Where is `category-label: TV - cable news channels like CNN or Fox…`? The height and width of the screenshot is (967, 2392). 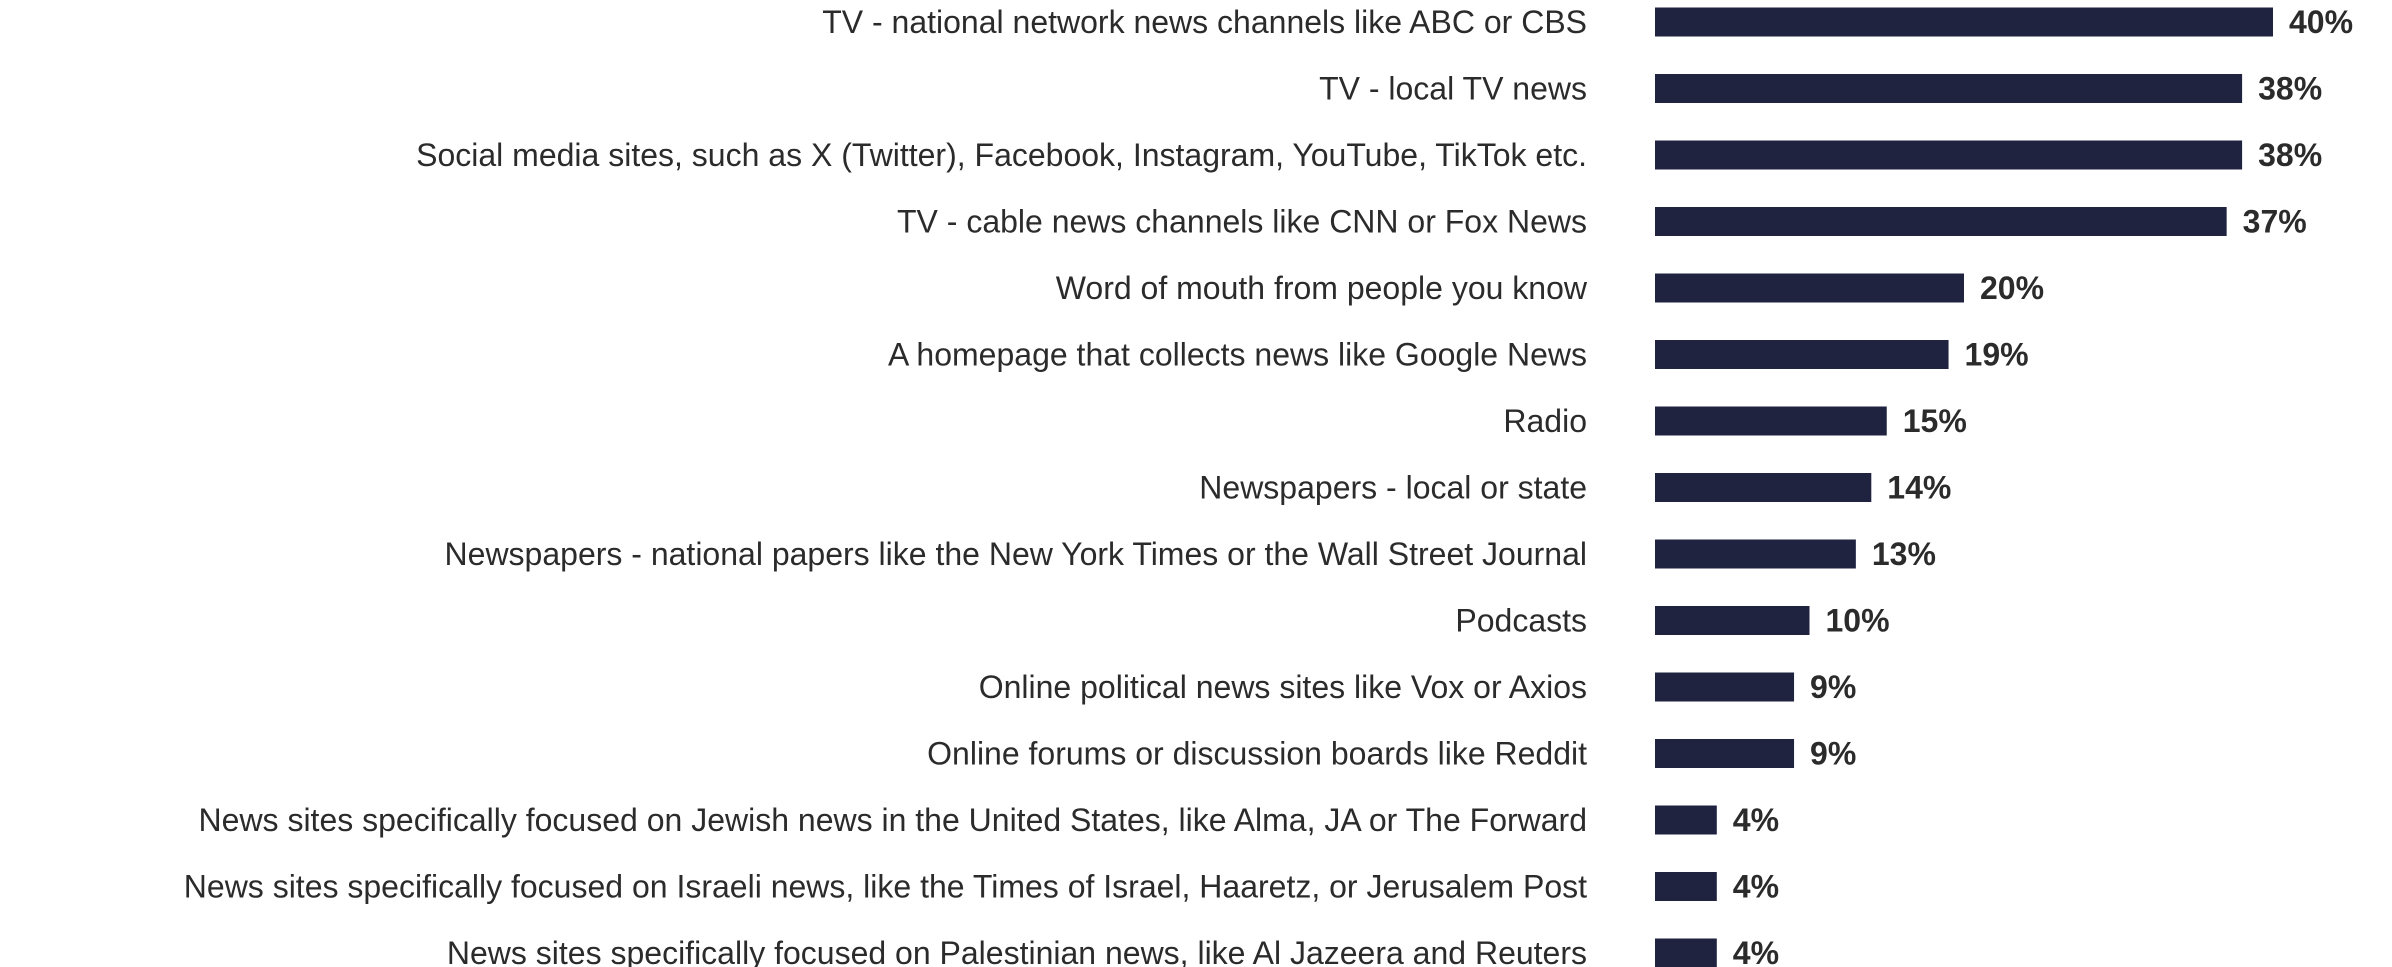
category-label: TV - cable news channels like CNN or Fox… is located at coordinates (1242, 222).